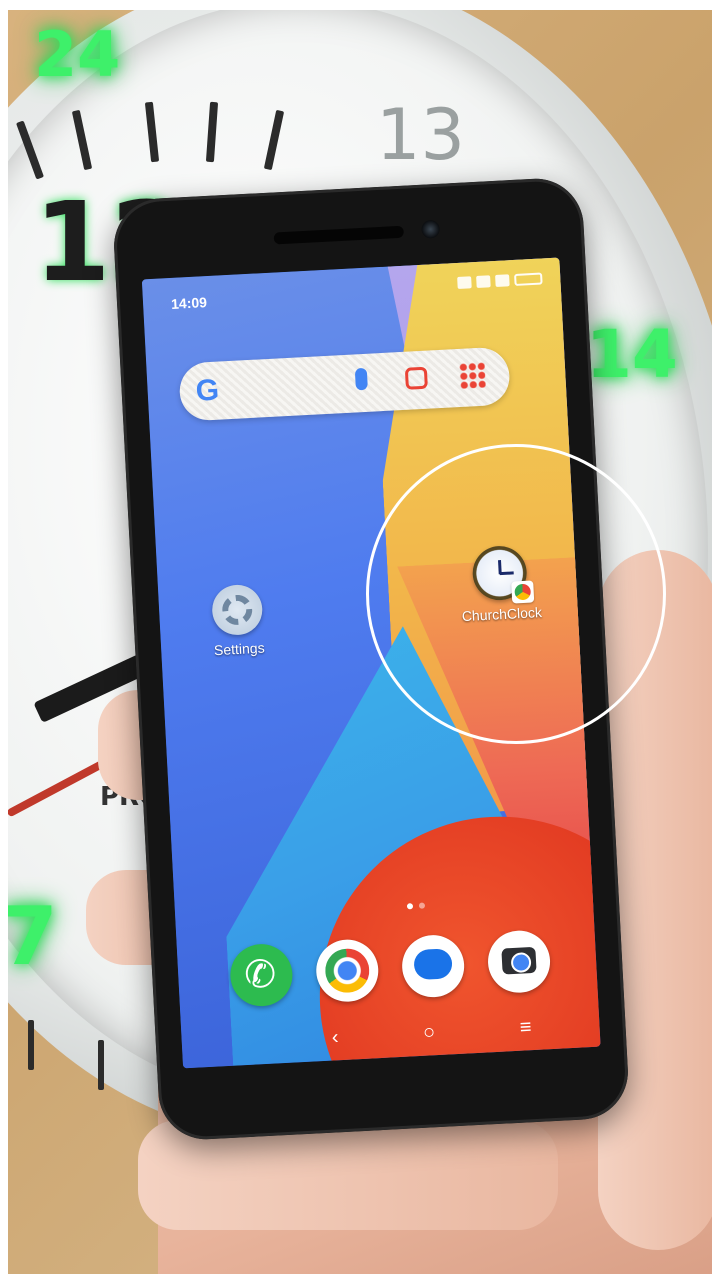 The width and height of the screenshot is (712, 1276). Describe the element at coordinates (421, 135) in the screenshot. I see `clock-numeral-13: 13` at that location.